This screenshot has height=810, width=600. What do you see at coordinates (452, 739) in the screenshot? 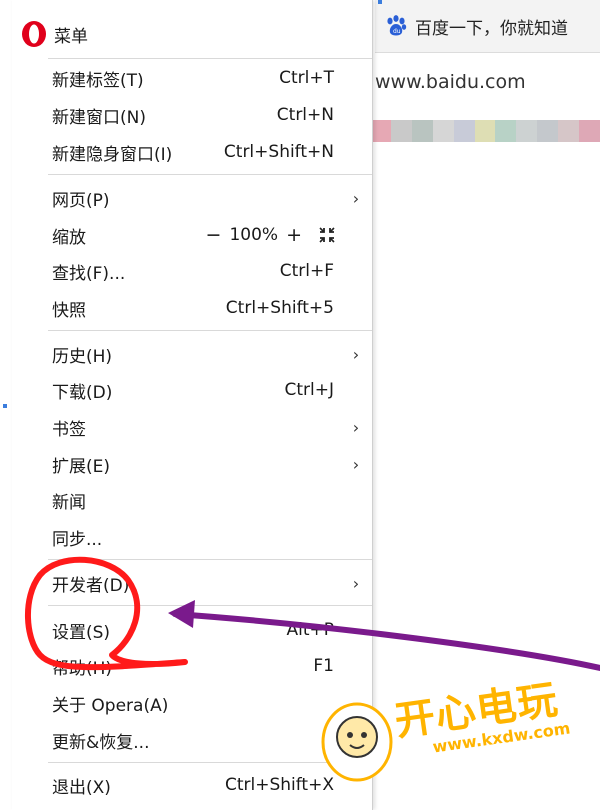
I see `watermark: 开心电玩 www.kxdw.com` at bounding box center [452, 739].